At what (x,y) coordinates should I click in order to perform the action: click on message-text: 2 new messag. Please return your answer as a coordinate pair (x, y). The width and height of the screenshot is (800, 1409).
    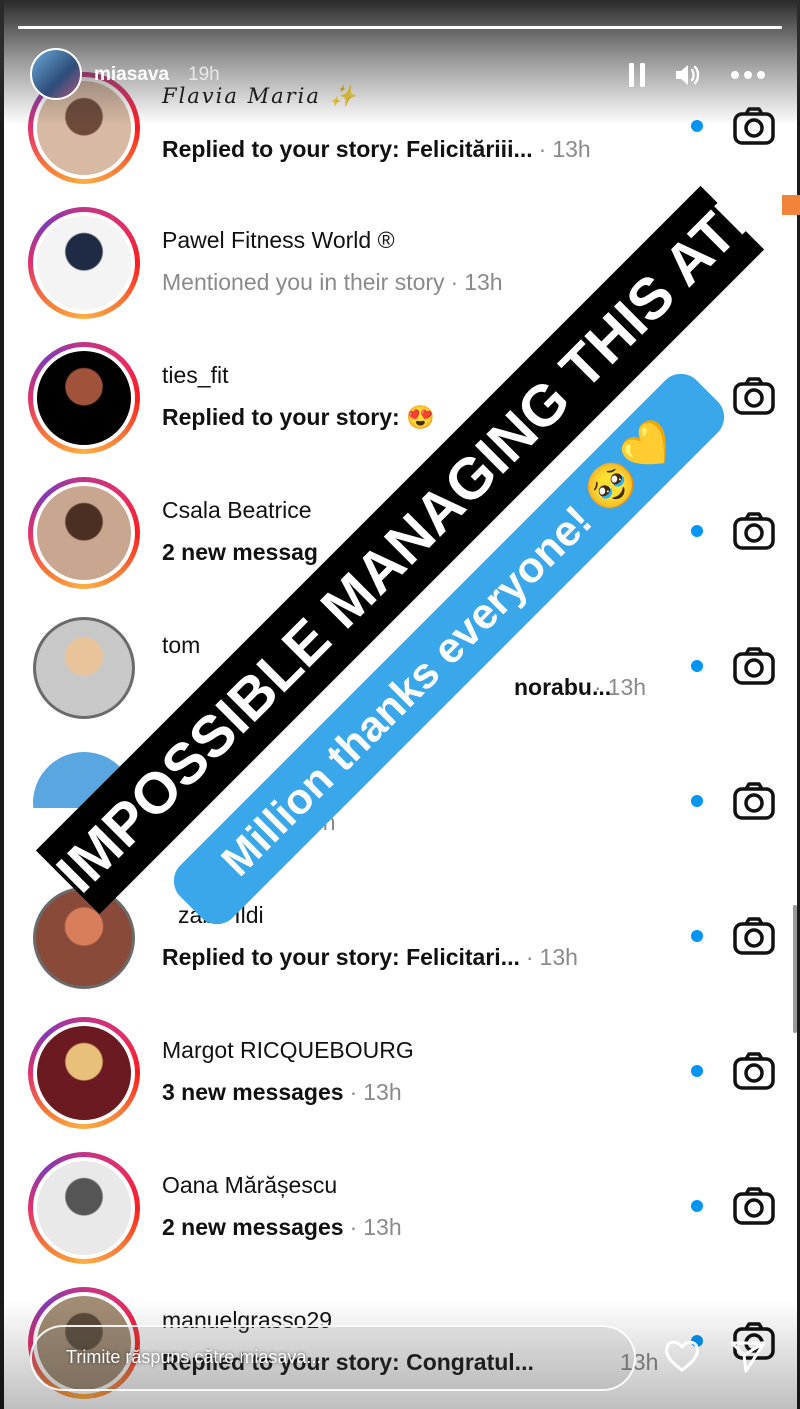
    Looking at the image, I should click on (240, 552).